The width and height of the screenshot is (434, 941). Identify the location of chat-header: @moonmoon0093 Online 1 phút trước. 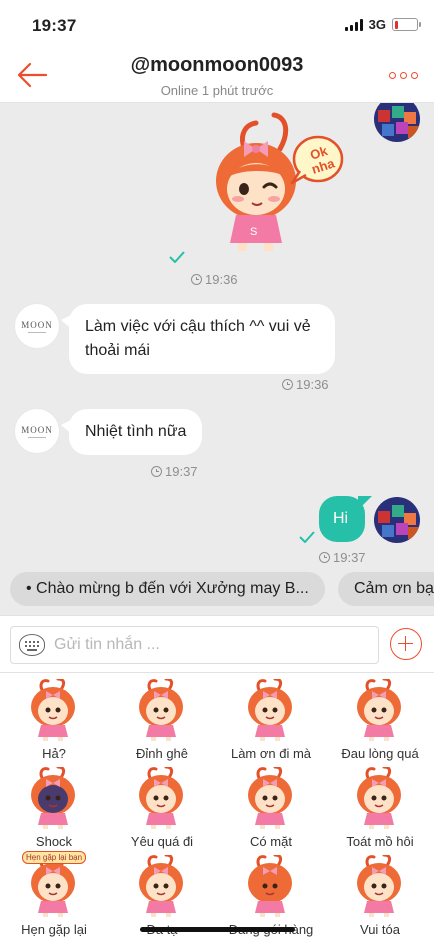
(217, 76).